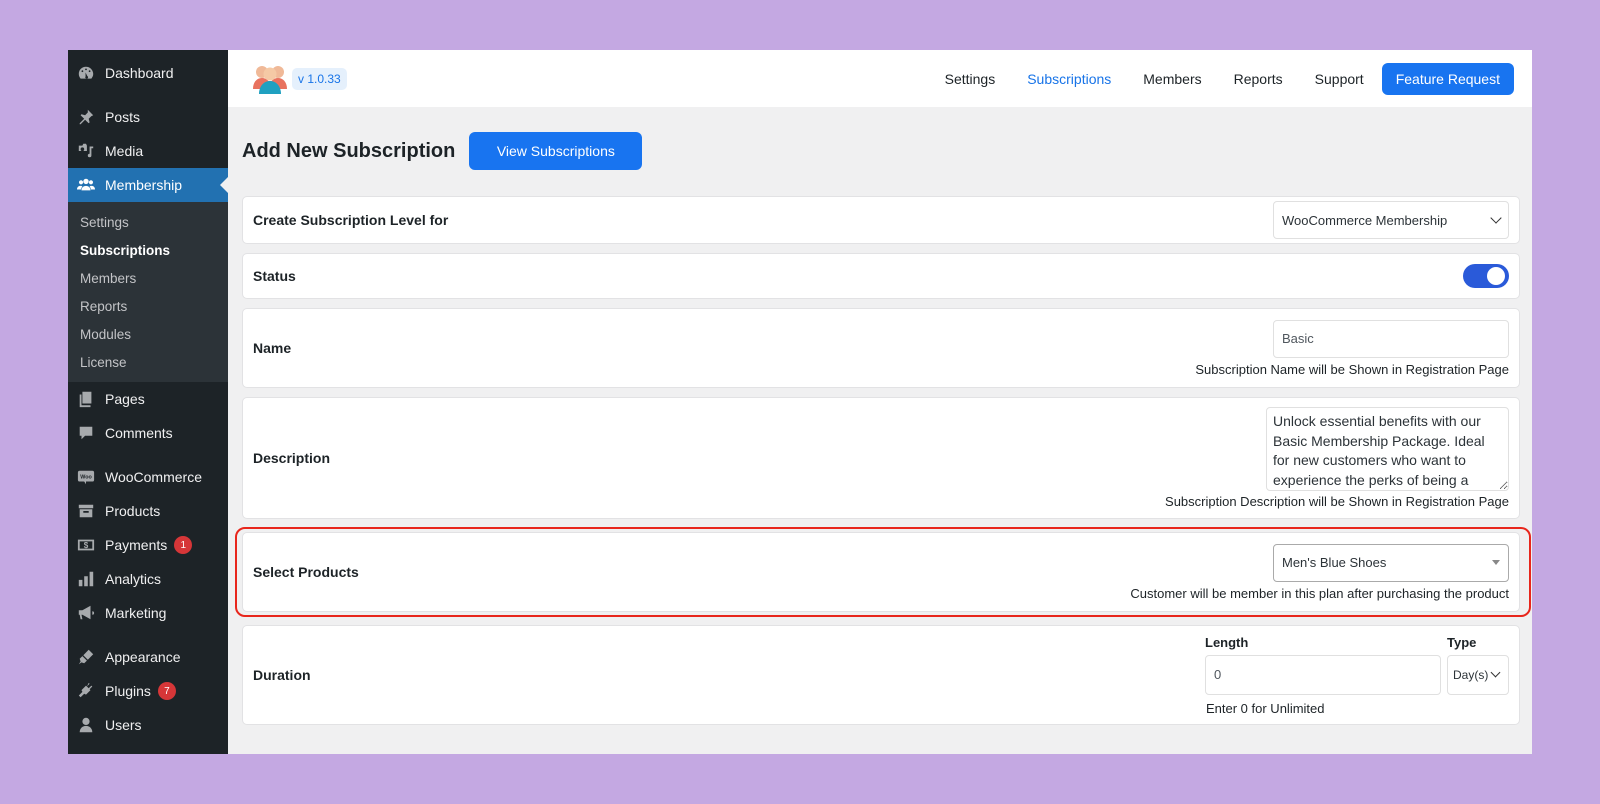 The height and width of the screenshot is (804, 1600). I want to click on woo-icon: Woo, so click(86, 477).